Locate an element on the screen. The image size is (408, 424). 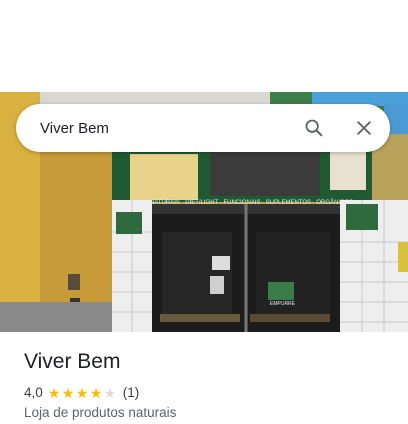
search-button is located at coordinates (314, 128).